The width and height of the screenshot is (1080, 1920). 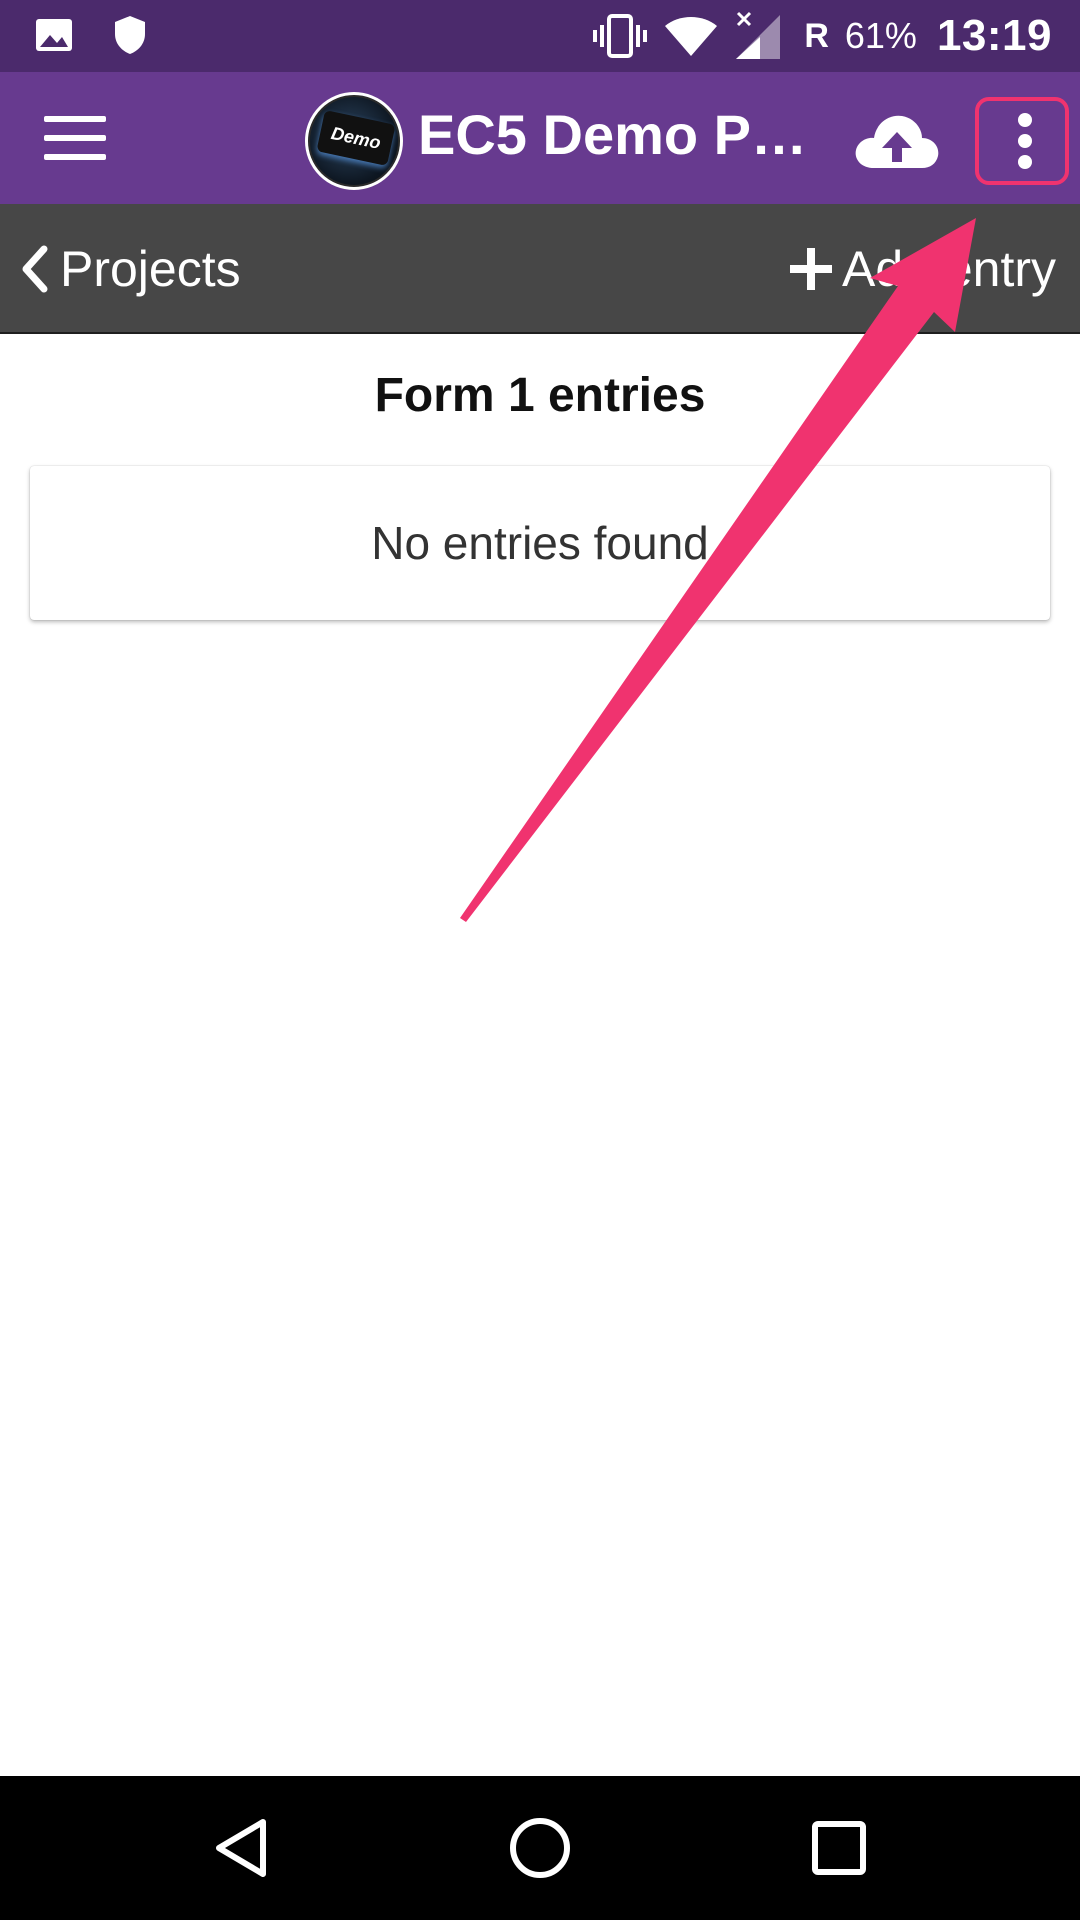 I want to click on home-circle-icon, so click(x=540, y=1848).